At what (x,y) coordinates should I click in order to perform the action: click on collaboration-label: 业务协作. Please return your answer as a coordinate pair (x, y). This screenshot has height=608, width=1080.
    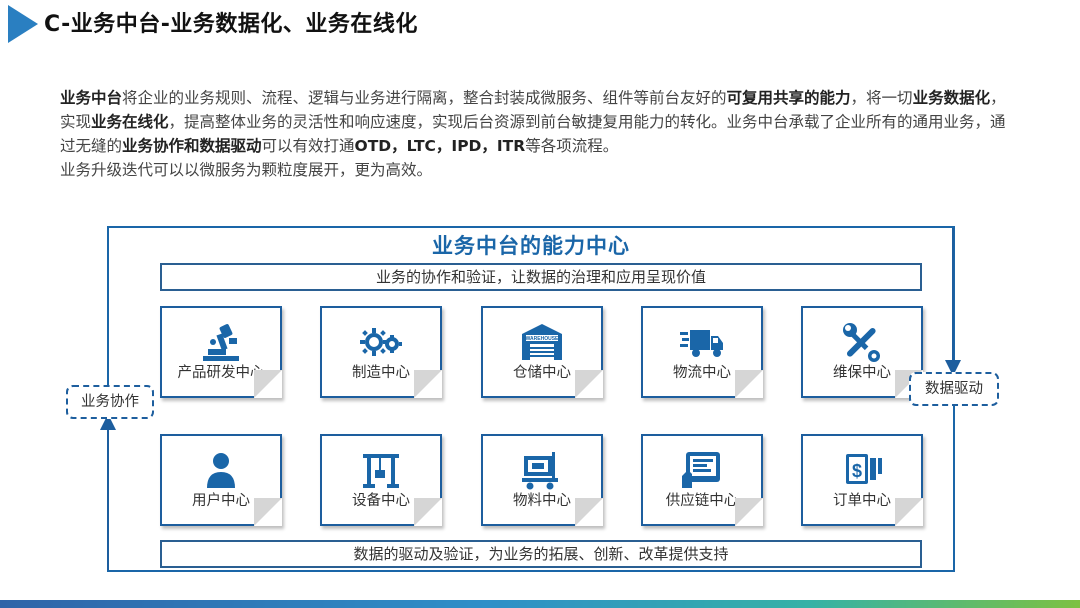
    Looking at the image, I should click on (110, 402).